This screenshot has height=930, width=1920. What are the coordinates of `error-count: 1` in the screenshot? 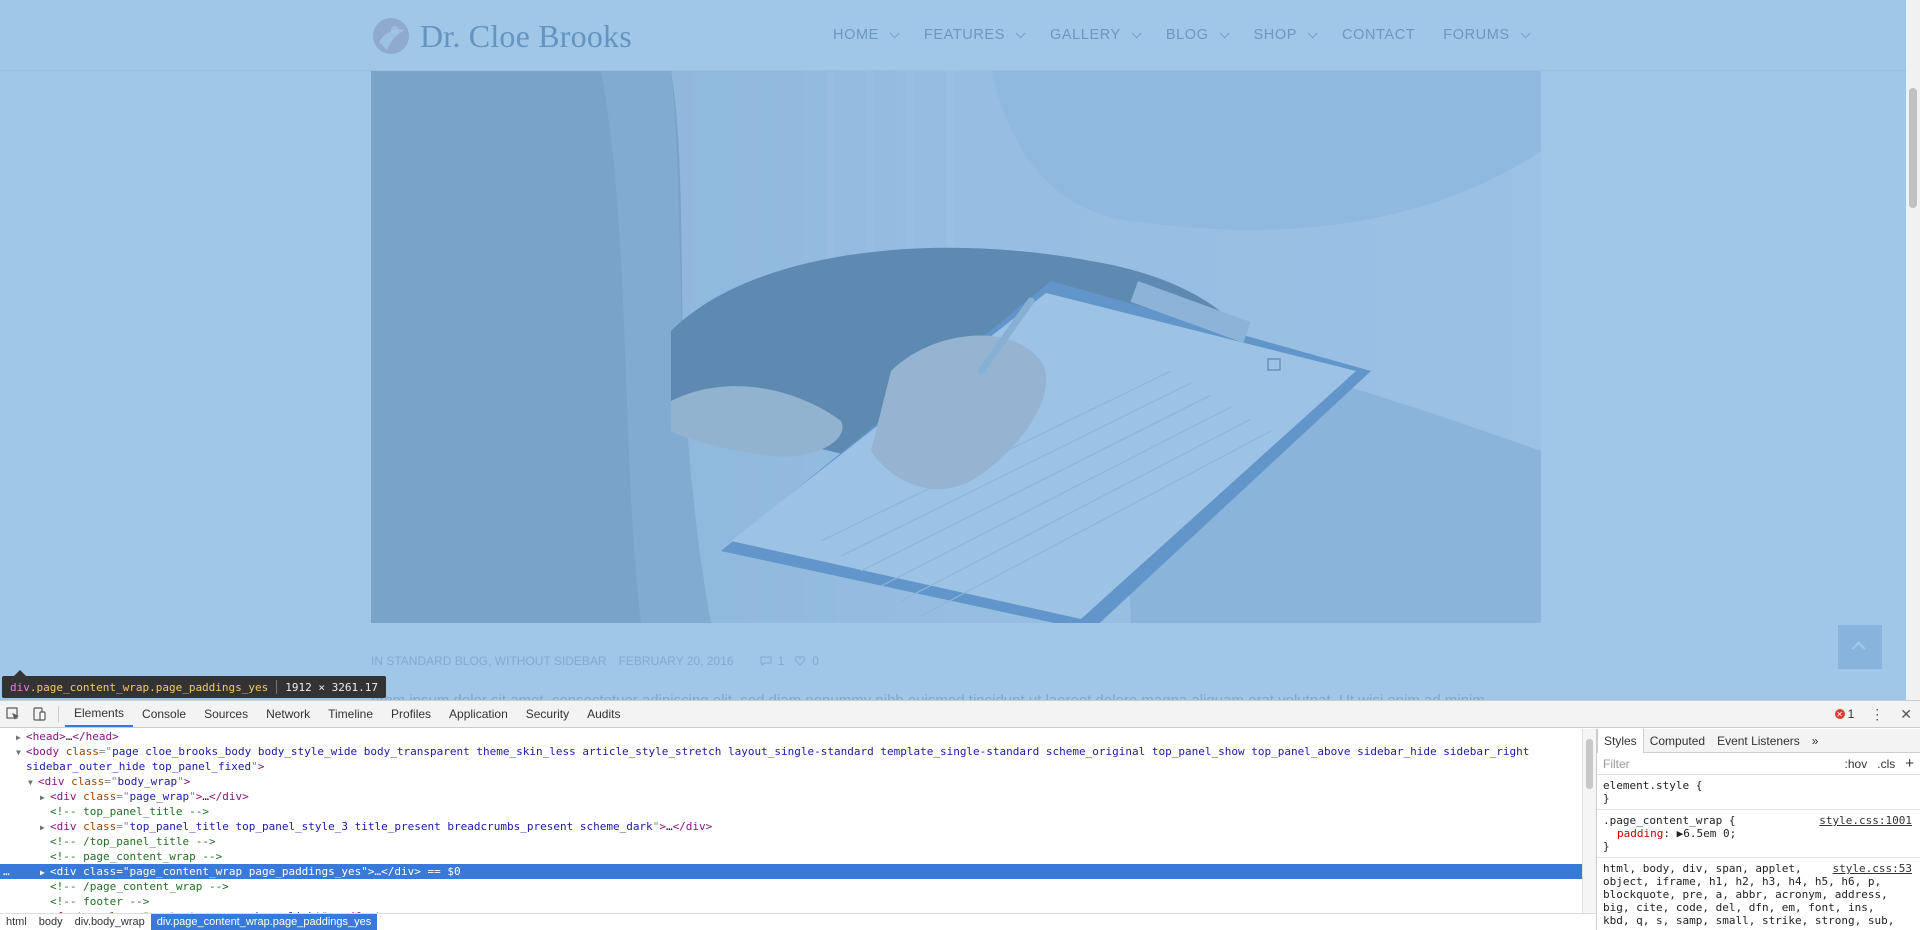 It's located at (1851, 714).